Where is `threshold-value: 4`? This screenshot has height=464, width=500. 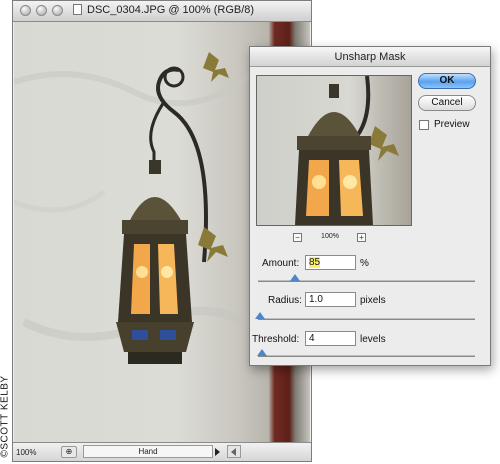 threshold-value: 4 is located at coordinates (312, 338).